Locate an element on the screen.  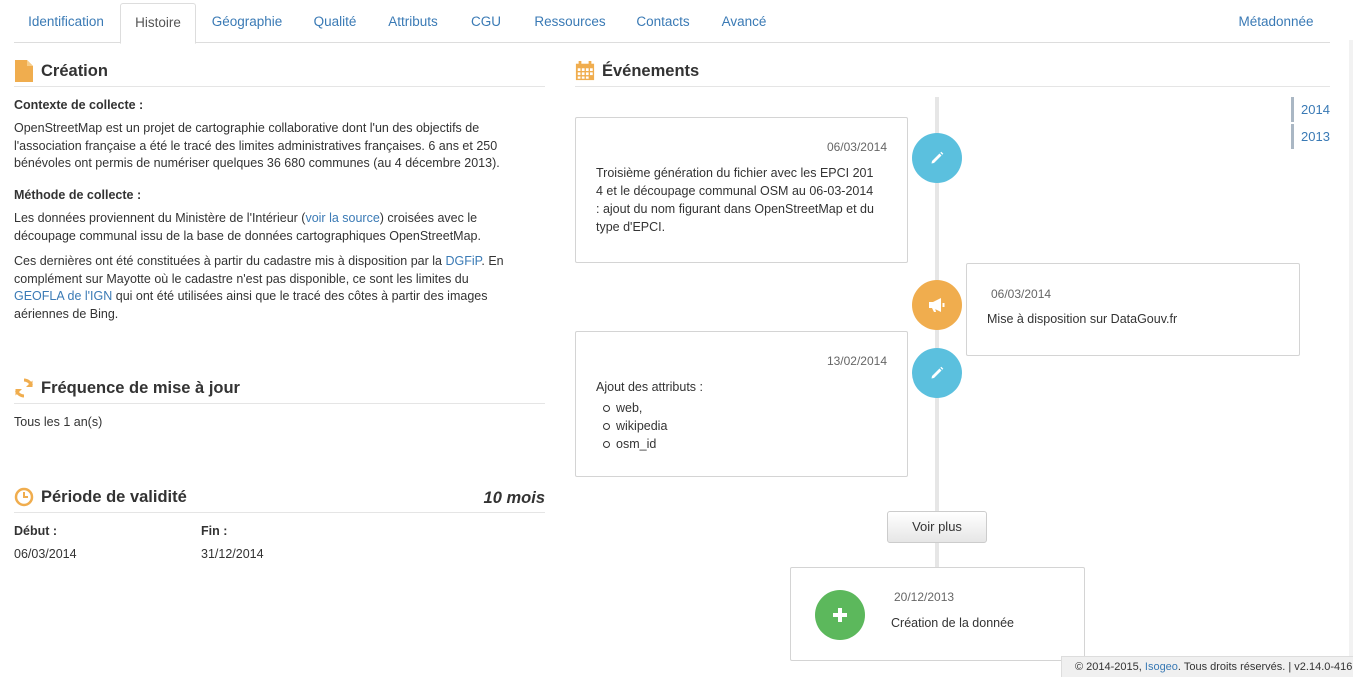
year-link-2013: 2013 is located at coordinates (1310, 136).